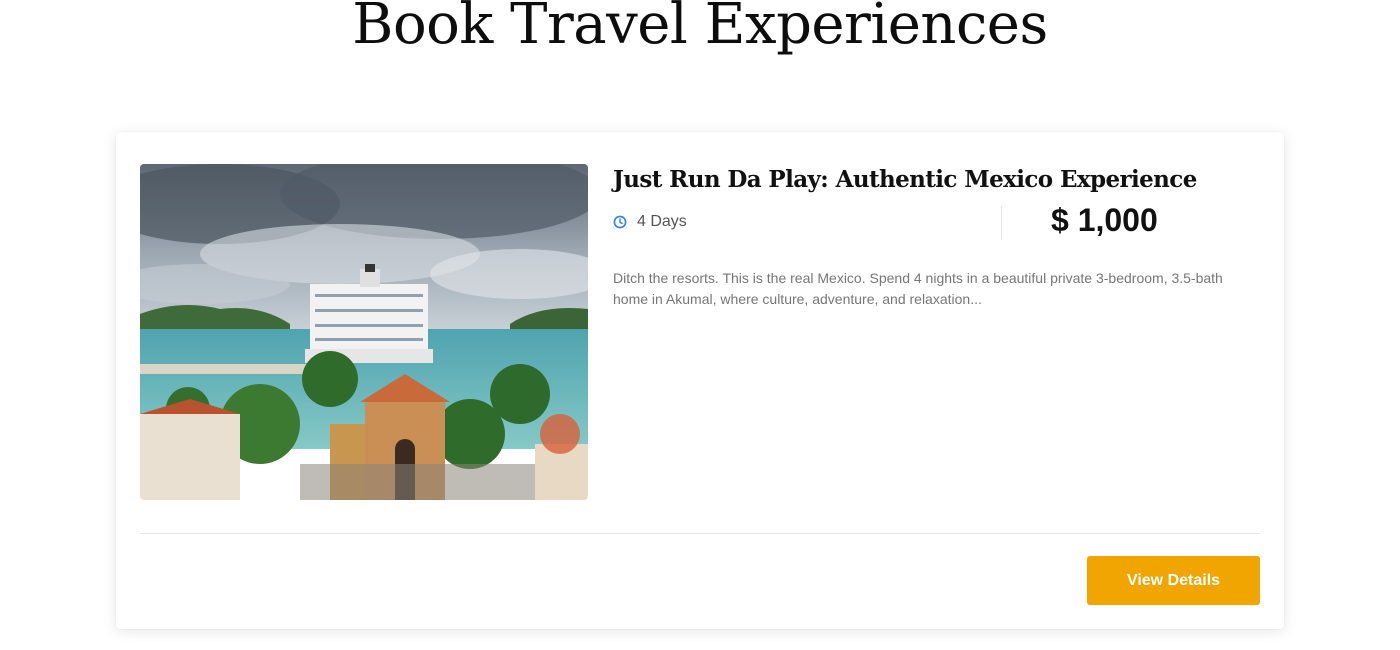  What do you see at coordinates (662, 221) in the screenshot?
I see `duration-text: 4 Days` at bounding box center [662, 221].